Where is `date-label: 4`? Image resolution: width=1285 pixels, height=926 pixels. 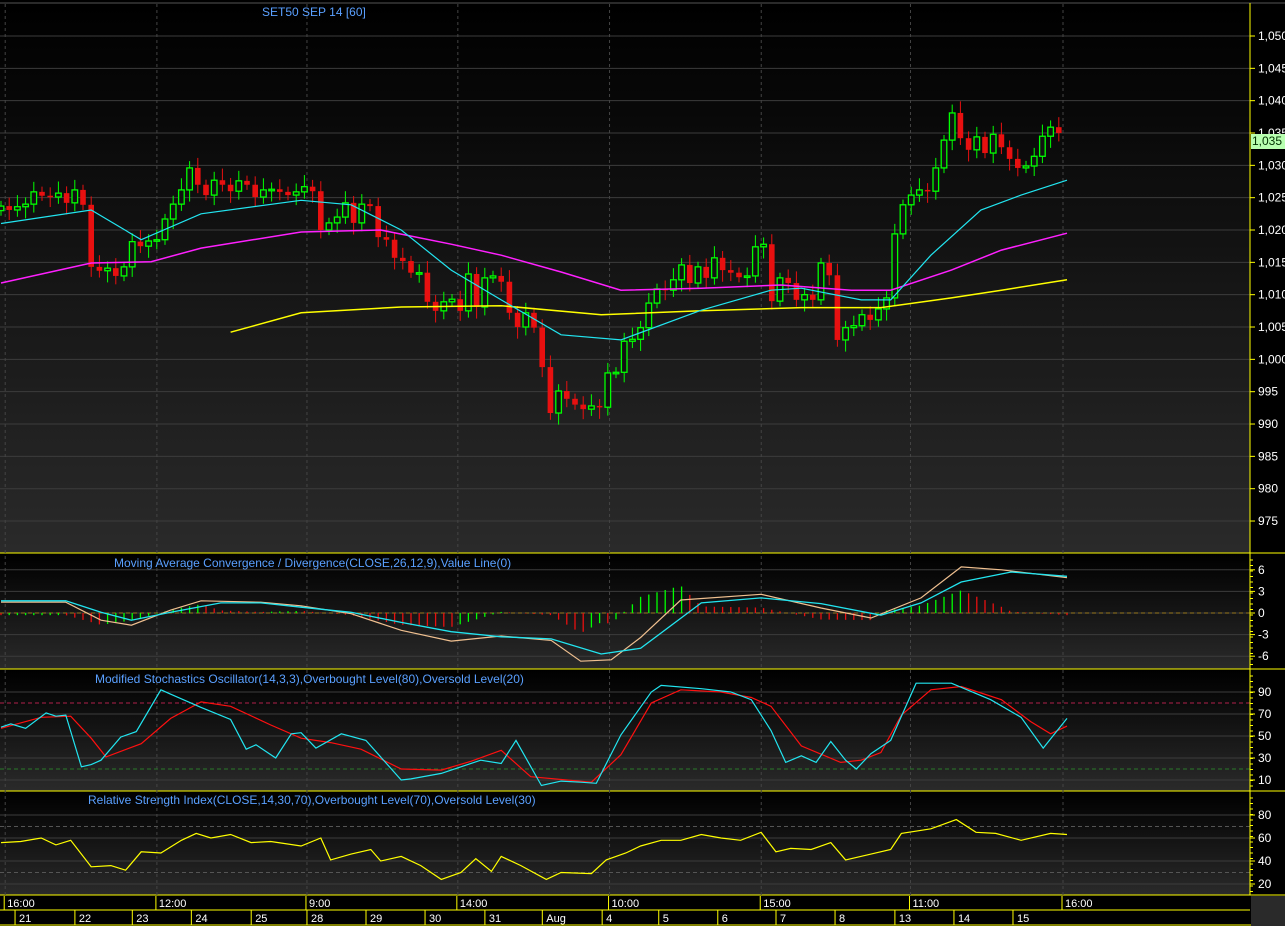
date-label: 4 is located at coordinates (609, 919).